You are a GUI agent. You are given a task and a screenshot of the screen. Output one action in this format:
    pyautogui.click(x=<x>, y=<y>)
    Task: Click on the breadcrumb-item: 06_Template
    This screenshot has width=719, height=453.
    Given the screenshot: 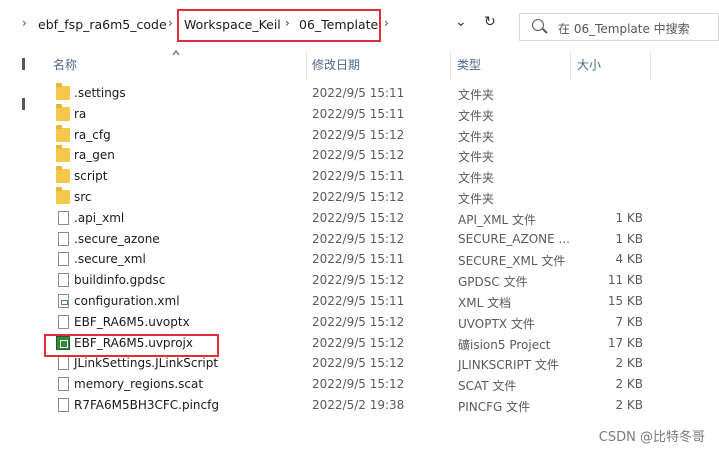 What is the action you would take?
    pyautogui.click(x=338, y=24)
    